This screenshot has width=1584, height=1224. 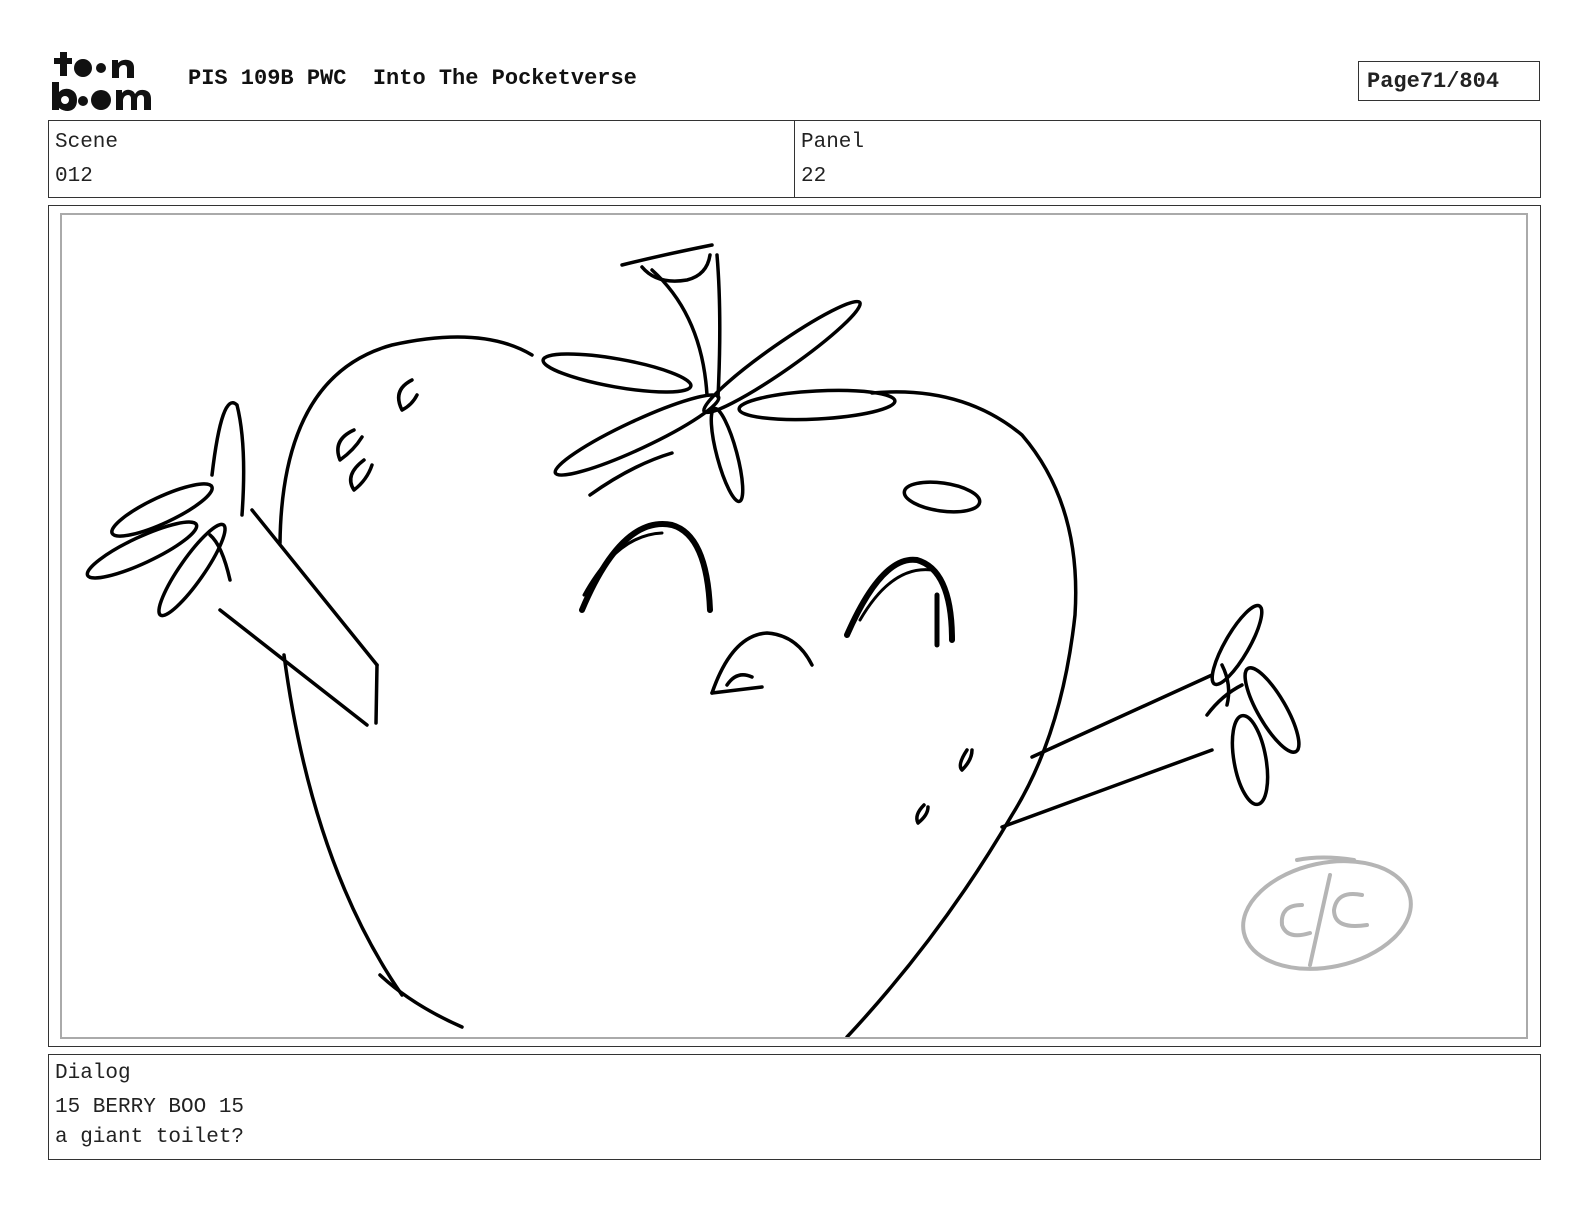 I want to click on panel-value: 22, so click(x=814, y=176).